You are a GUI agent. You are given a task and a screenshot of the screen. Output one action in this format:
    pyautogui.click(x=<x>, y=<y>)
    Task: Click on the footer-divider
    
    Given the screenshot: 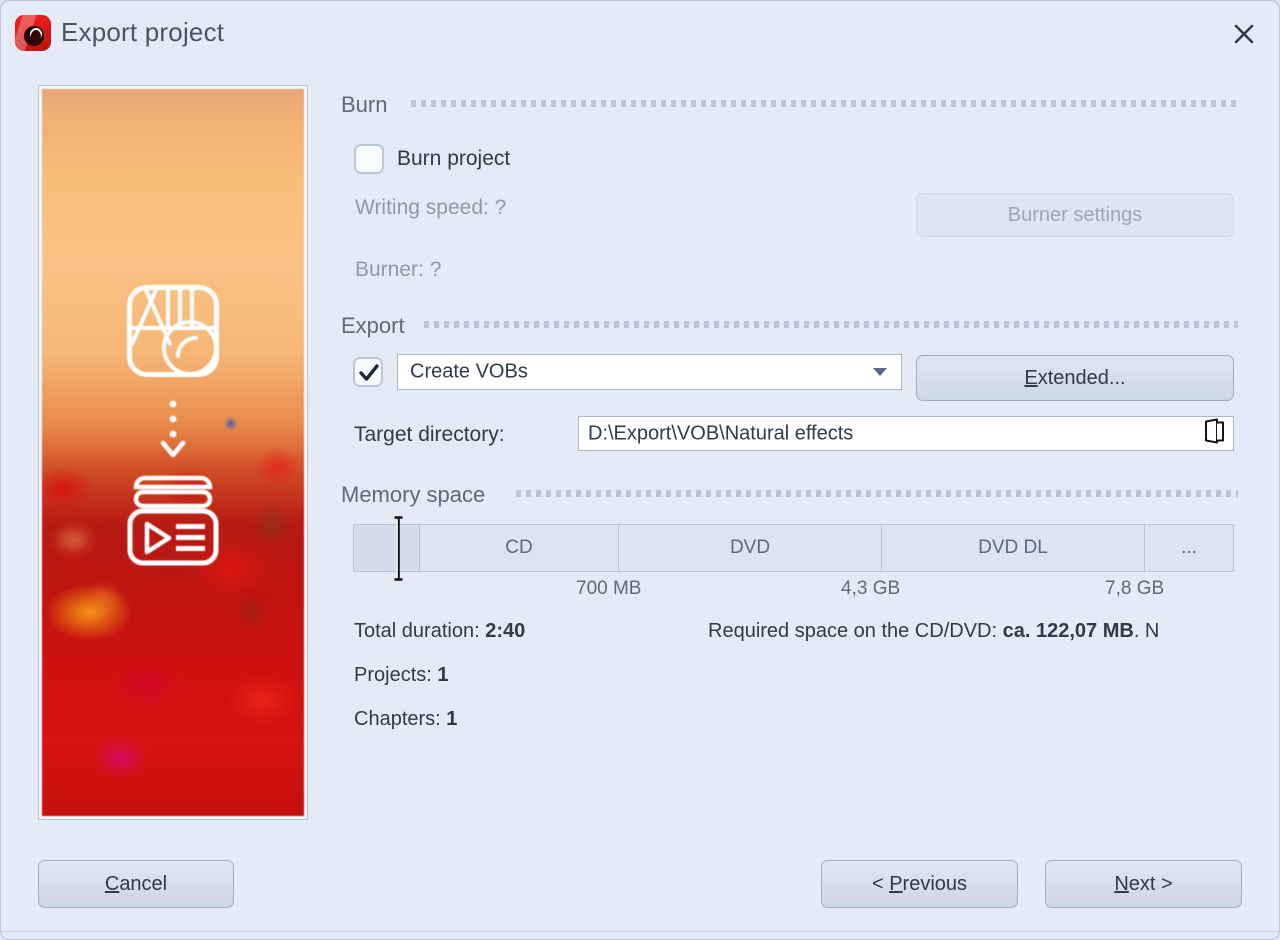 What is the action you would take?
    pyautogui.click(x=640, y=931)
    